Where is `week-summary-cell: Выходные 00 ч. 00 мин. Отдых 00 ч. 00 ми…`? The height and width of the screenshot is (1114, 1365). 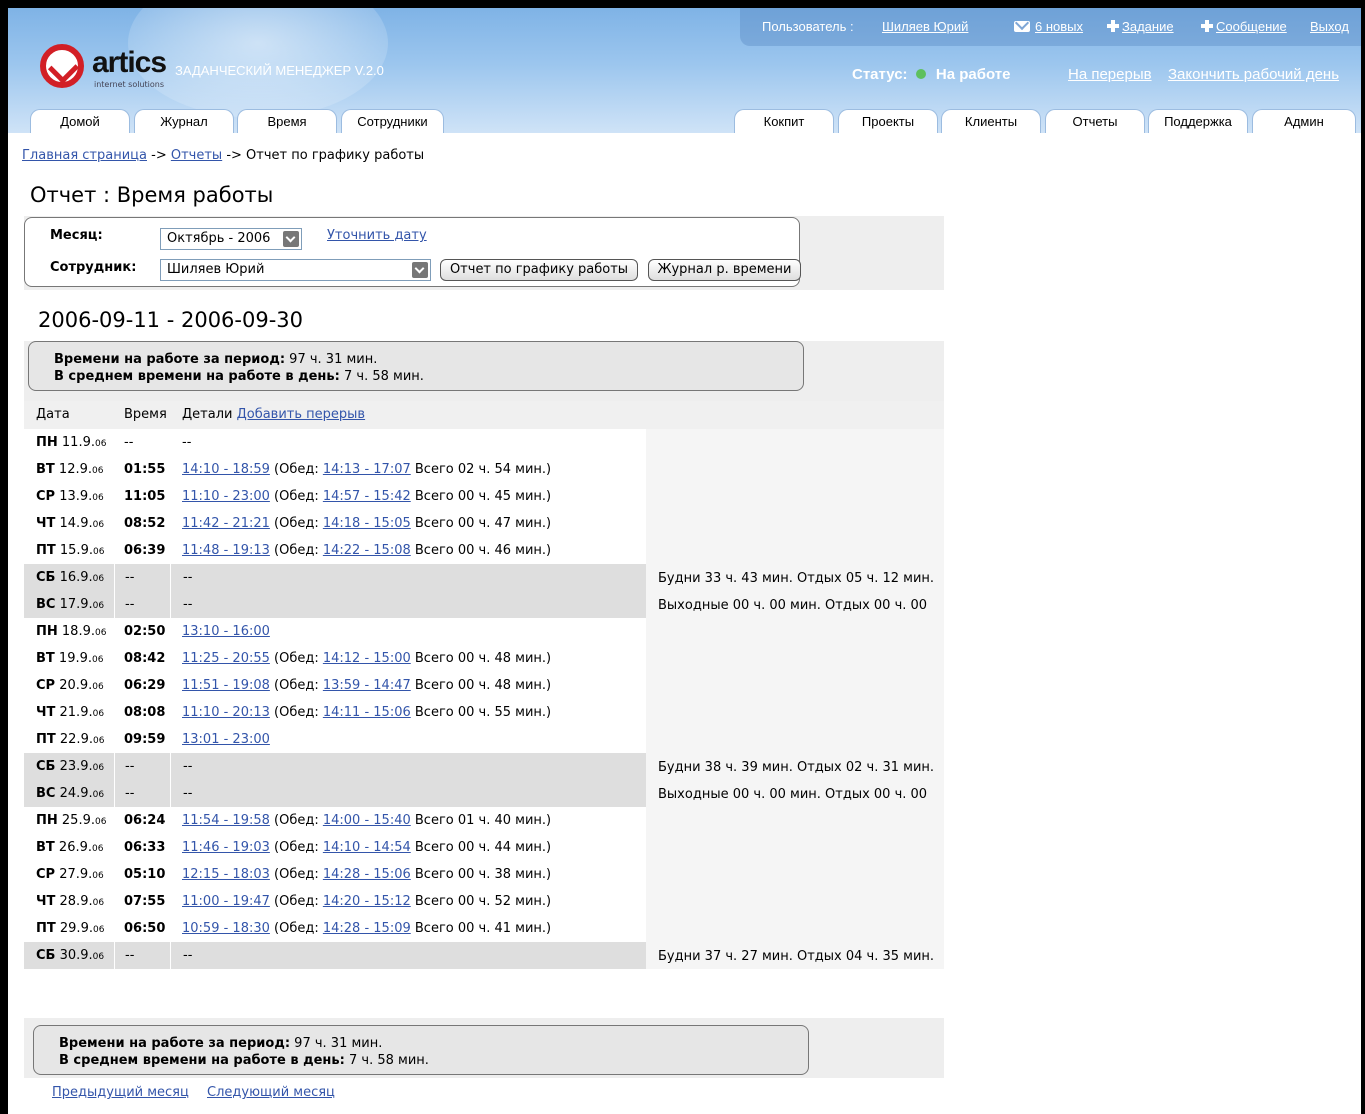 week-summary-cell: Выходные 00 ч. 00 мин. Отдых 00 ч. 00 ми… is located at coordinates (795, 799).